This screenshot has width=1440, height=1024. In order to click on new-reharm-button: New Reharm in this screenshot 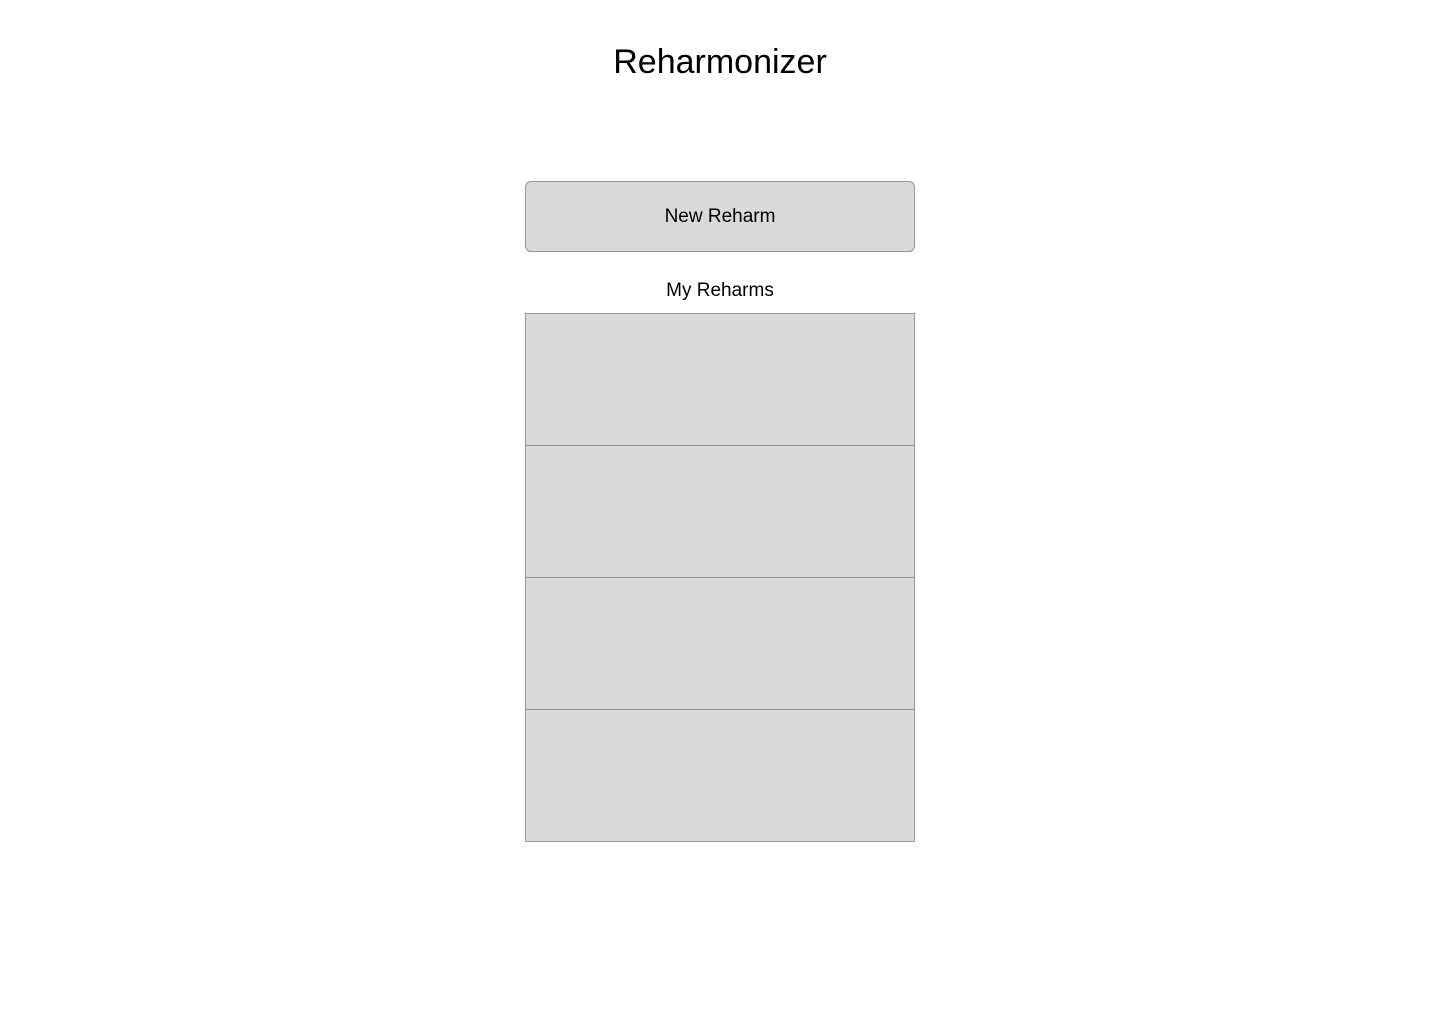, I will do `click(720, 216)`.